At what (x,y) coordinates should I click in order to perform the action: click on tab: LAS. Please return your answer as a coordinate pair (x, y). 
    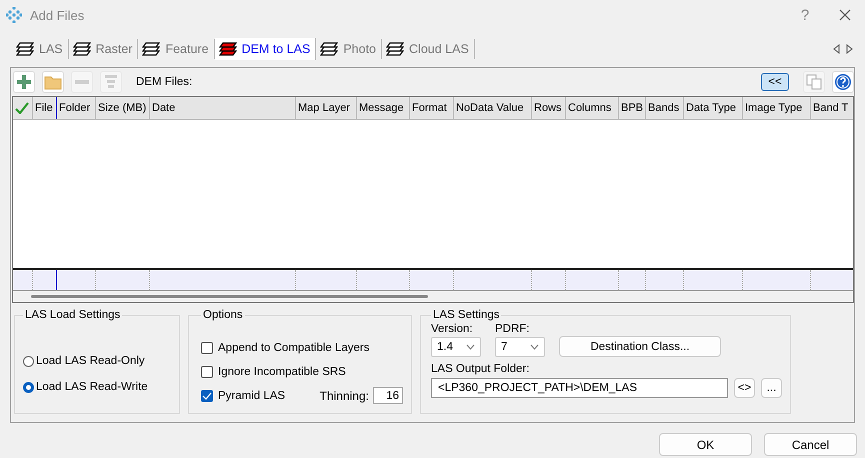
    Looking at the image, I should click on (40, 49).